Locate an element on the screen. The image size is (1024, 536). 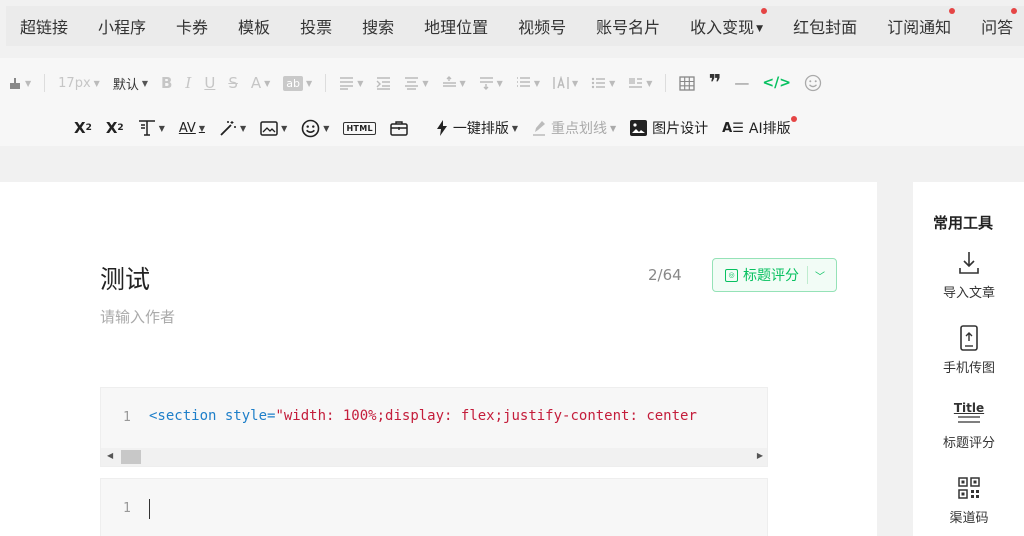
letter-spacing-button: ▼ is located at coordinates (565, 83).